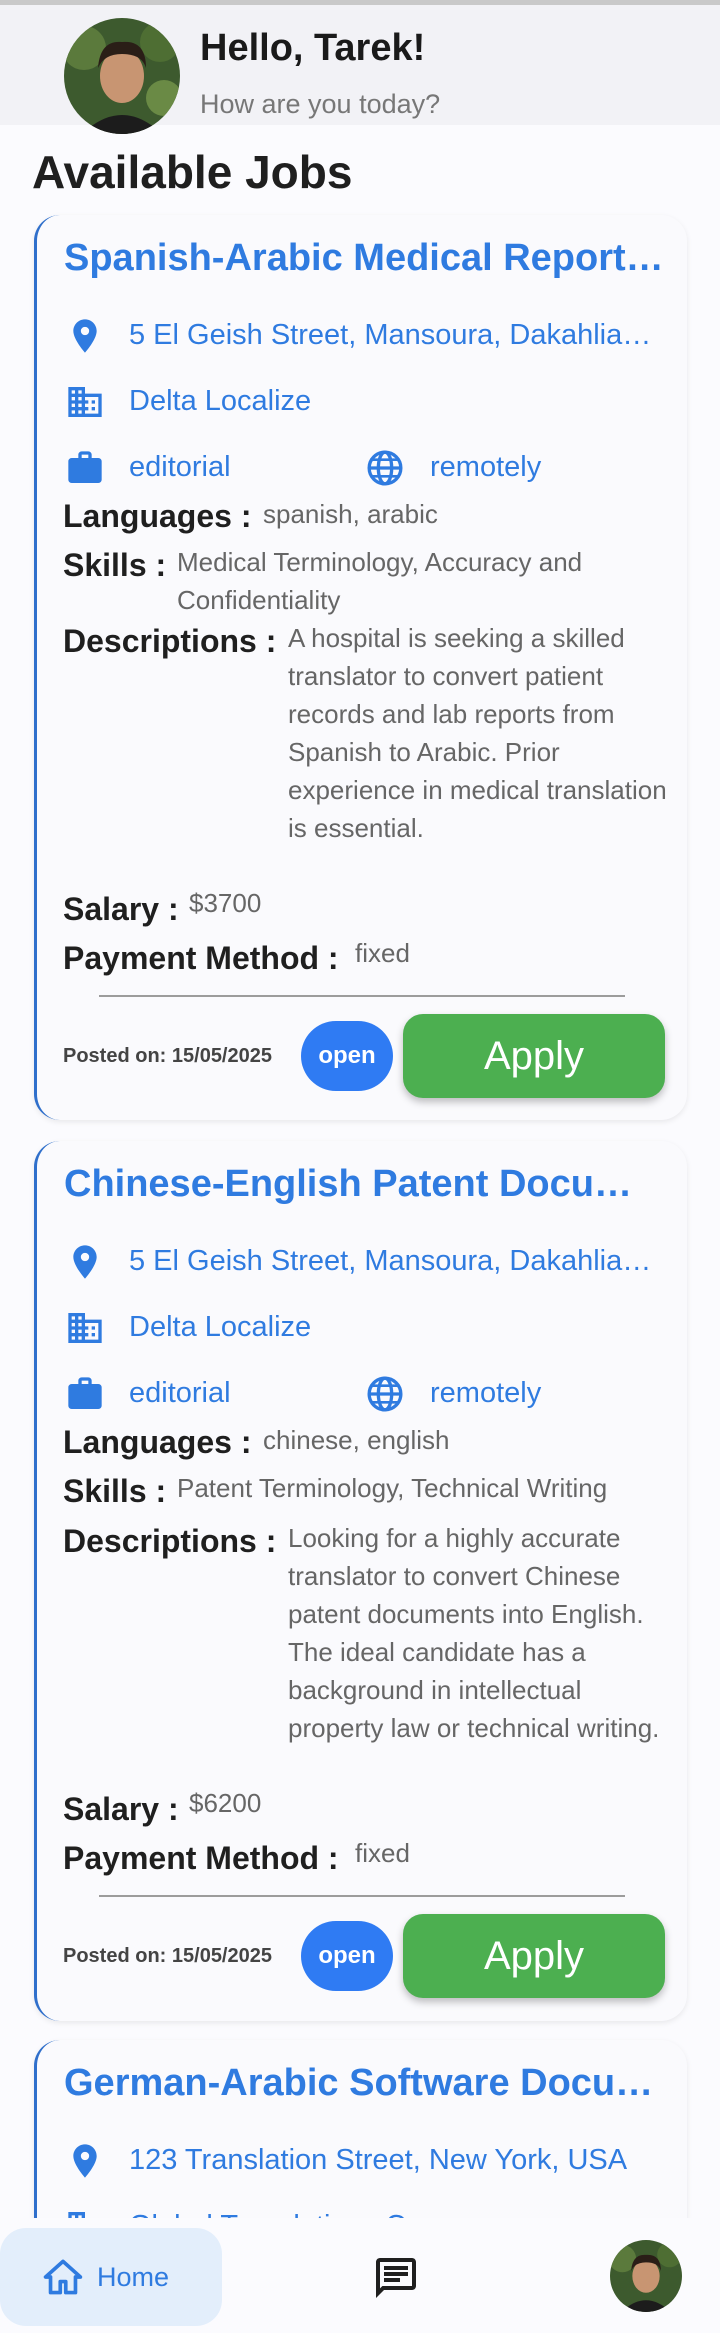 Image resolution: width=720 pixels, height=2333 pixels. Describe the element at coordinates (360, 2275) in the screenshot. I see `bottom-navigation: Home` at that location.